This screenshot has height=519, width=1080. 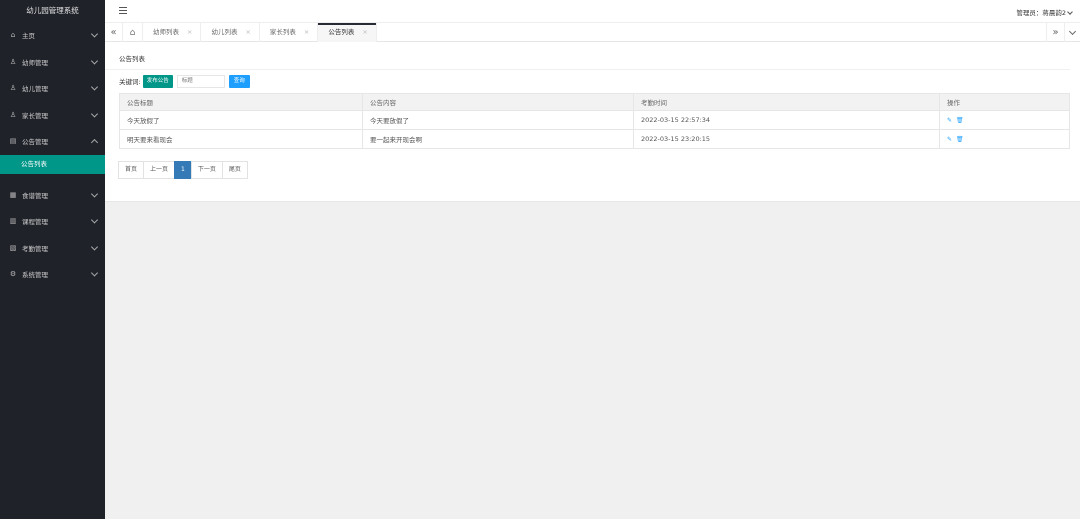 What do you see at coordinates (347, 32) in the screenshot?
I see `tab-notice-list: 公告列表 ×` at bounding box center [347, 32].